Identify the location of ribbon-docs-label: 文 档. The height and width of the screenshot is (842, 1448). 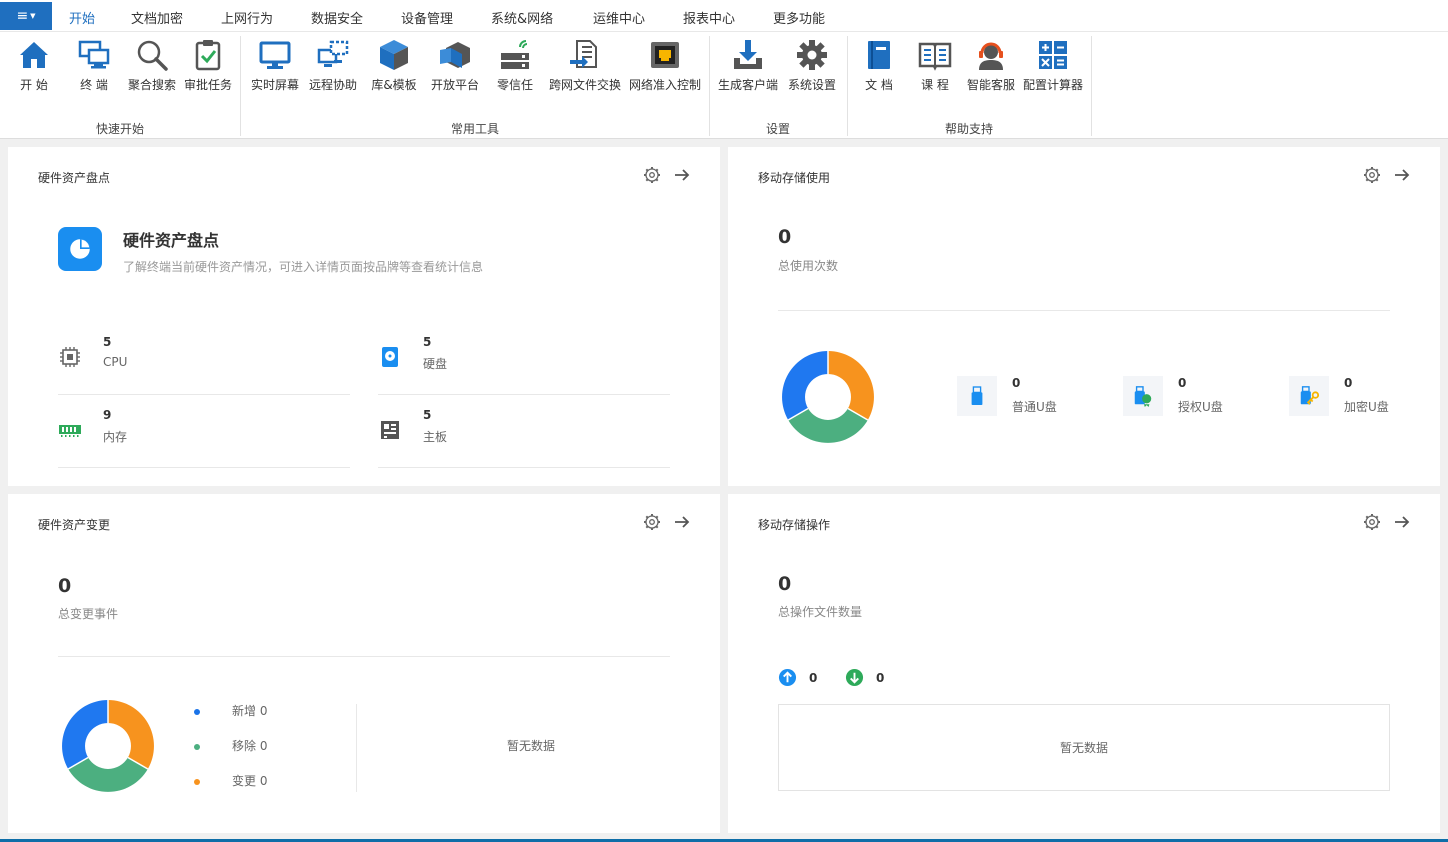
(879, 85).